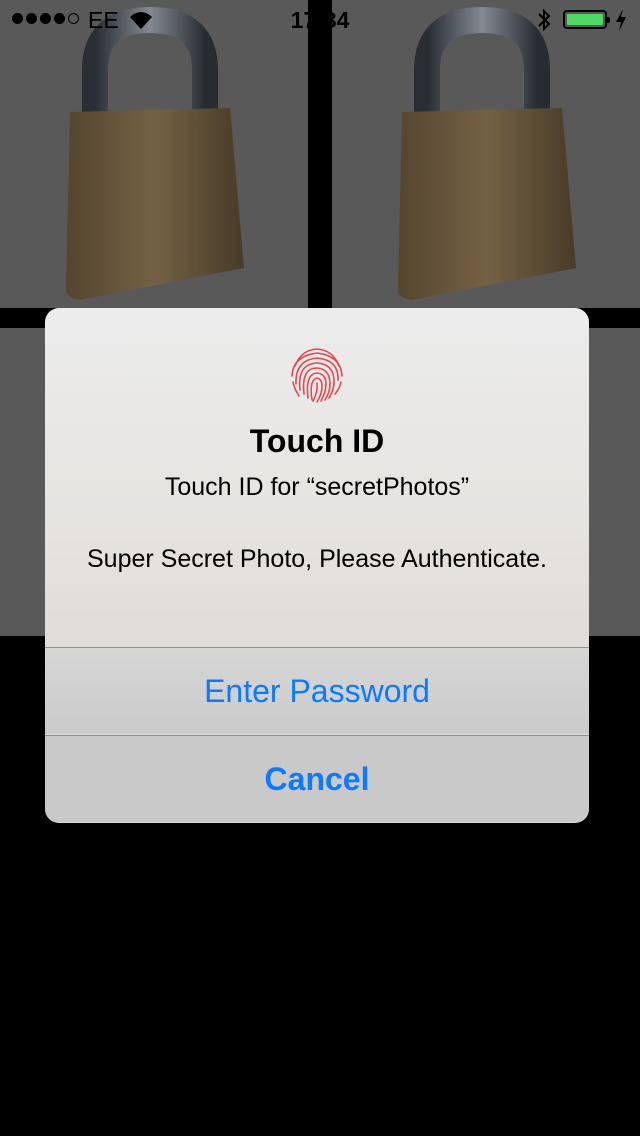 The width and height of the screenshot is (640, 1136). Describe the element at coordinates (621, 20) in the screenshot. I see `charging-icon` at that location.